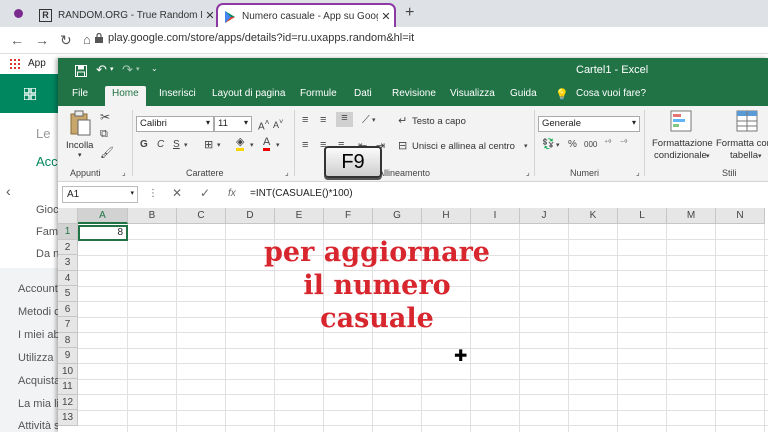 The width and height of the screenshot is (768, 432). Describe the element at coordinates (747, 121) in the screenshot. I see `format-as-table-icon` at that location.